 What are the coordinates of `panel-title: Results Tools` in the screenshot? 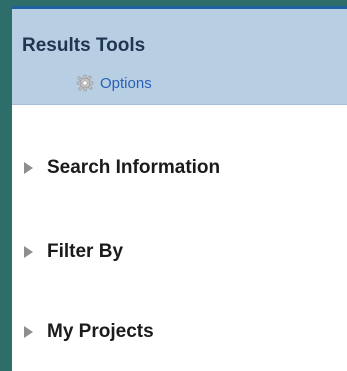 It's located at (84, 45).